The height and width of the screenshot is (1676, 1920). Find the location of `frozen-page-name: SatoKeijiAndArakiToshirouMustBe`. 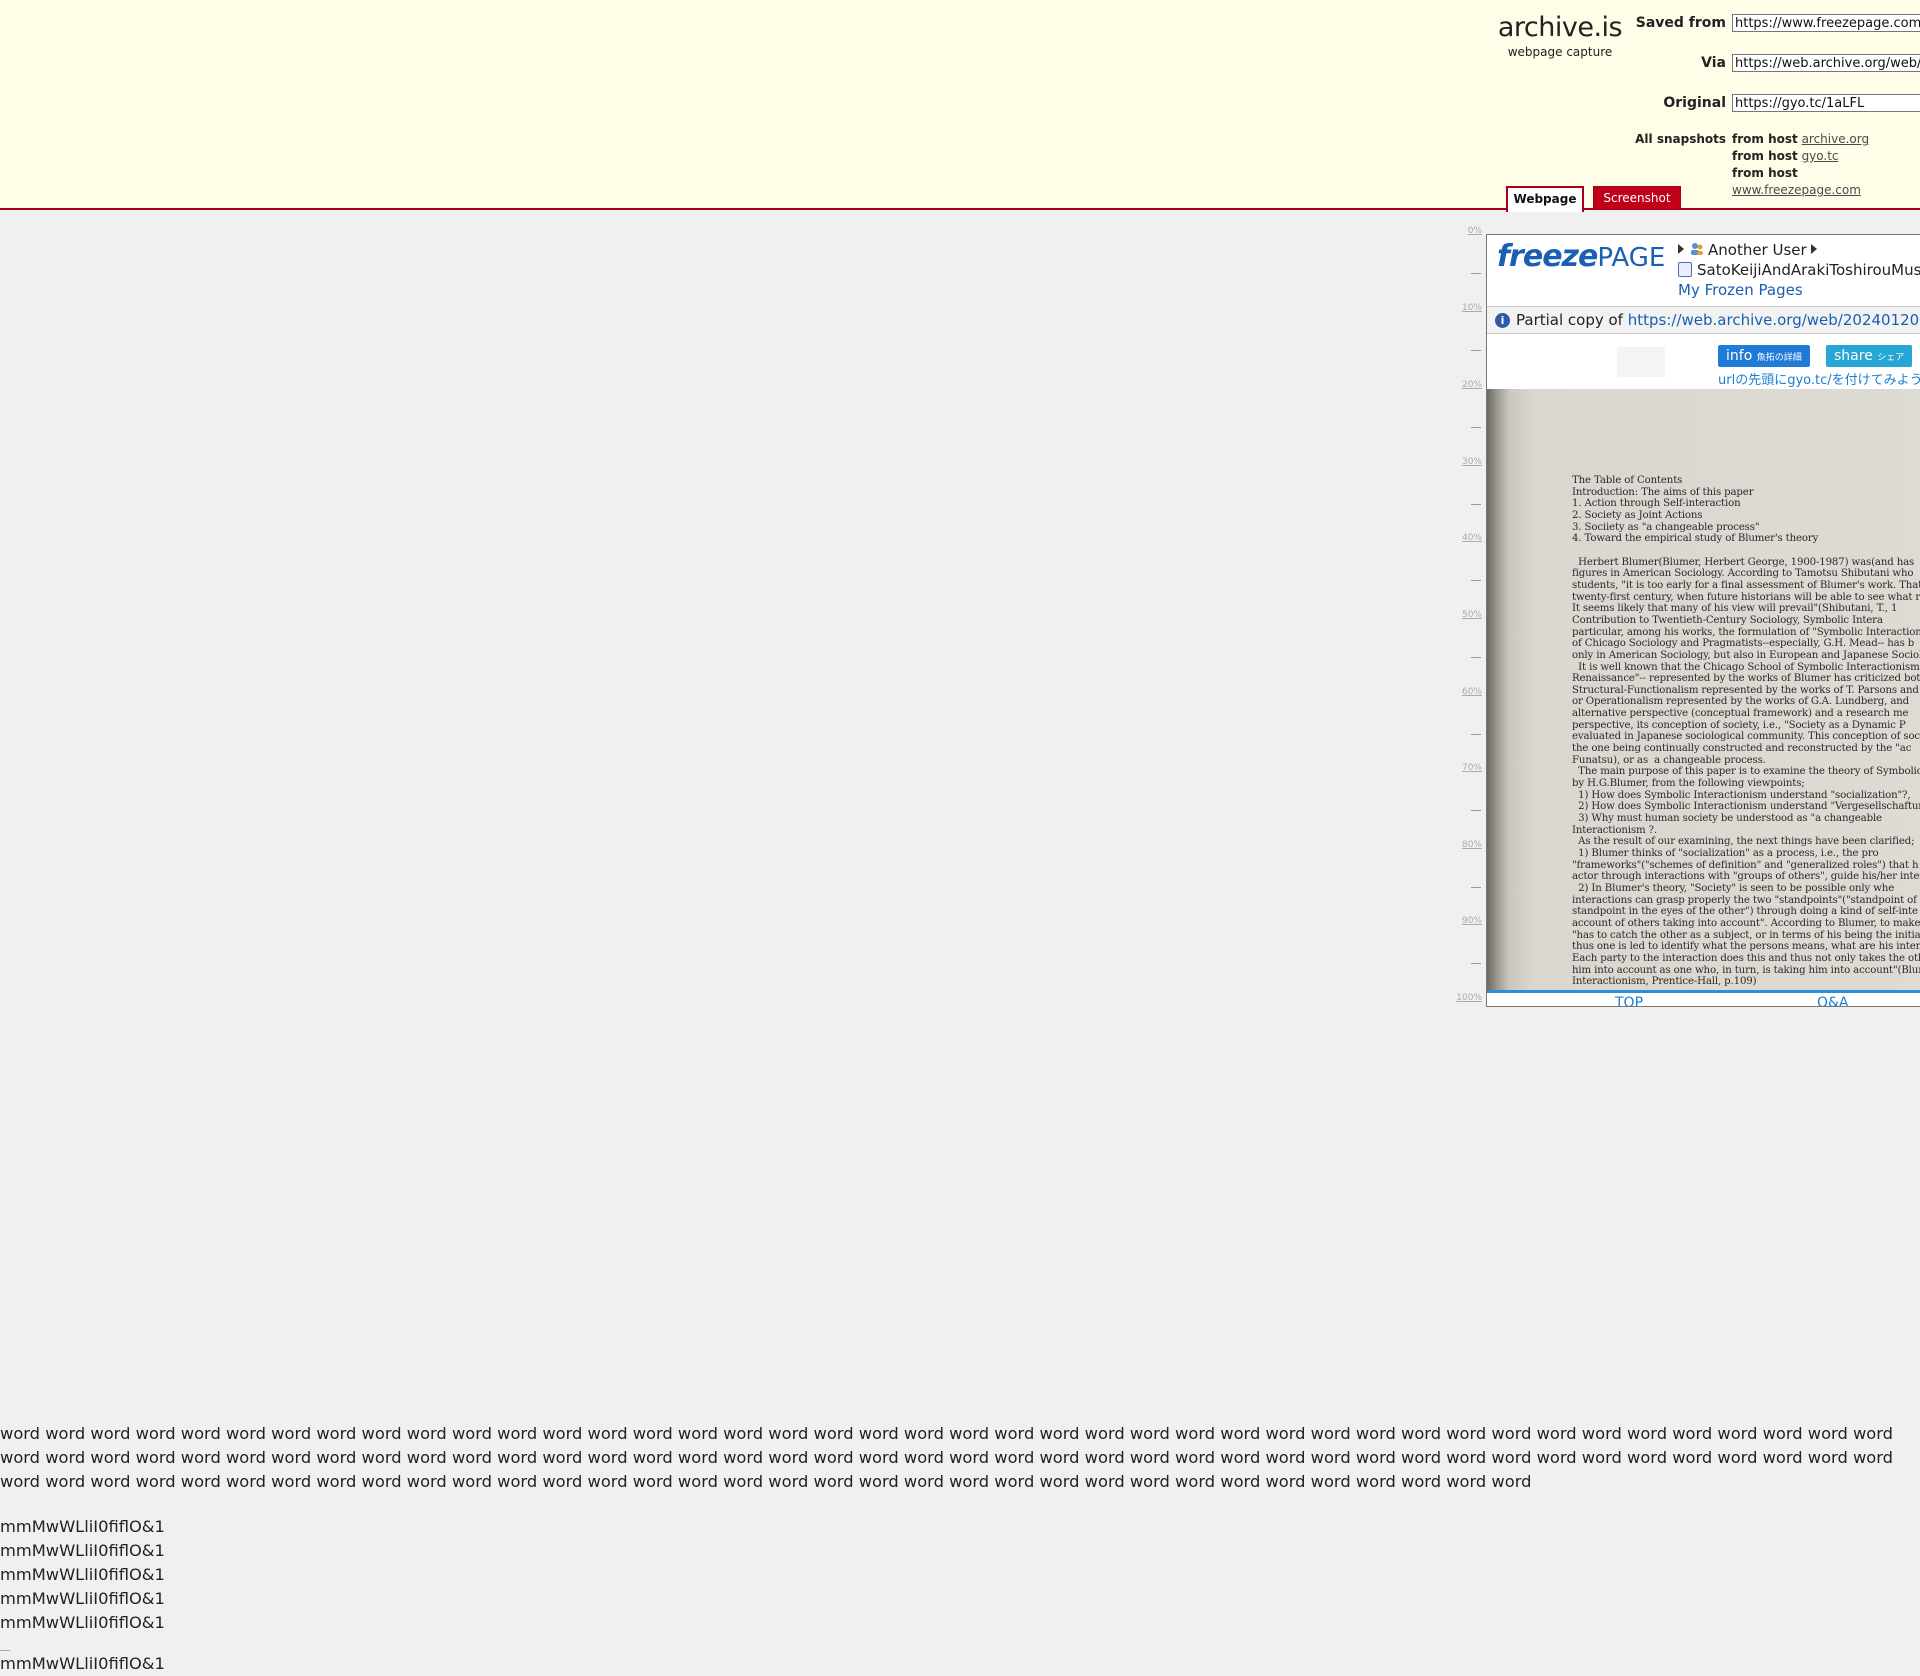

frozen-page-name: SatoKeijiAndArakiToshirouMustBe is located at coordinates (1808, 270).